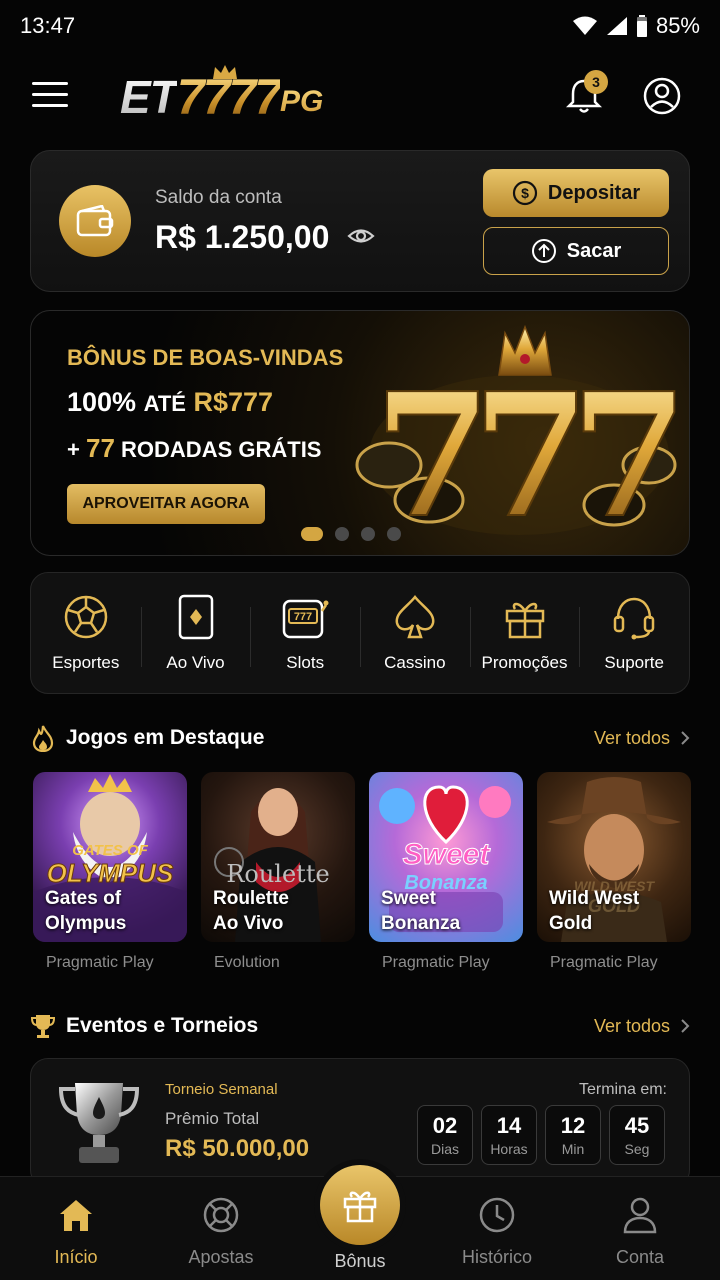  Describe the element at coordinates (576, 193) in the screenshot. I see `deposit-button: $ Depositar` at that location.